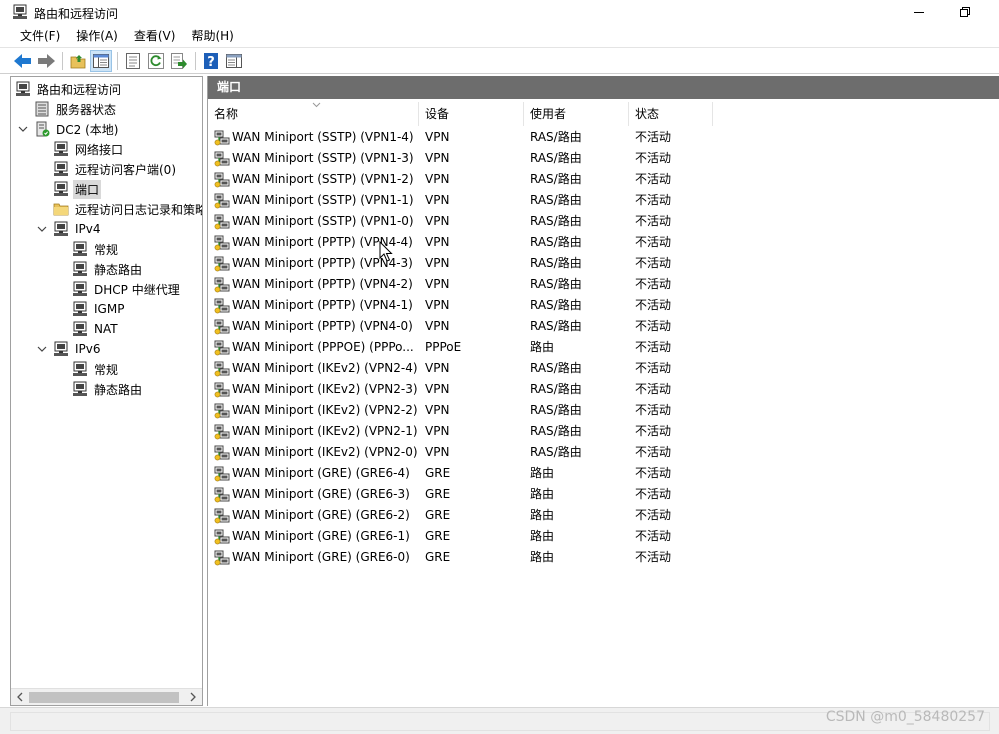 This screenshot has width=999, height=734. What do you see at coordinates (313, 114) in the screenshot?
I see `column-header-name: 名称` at bounding box center [313, 114].